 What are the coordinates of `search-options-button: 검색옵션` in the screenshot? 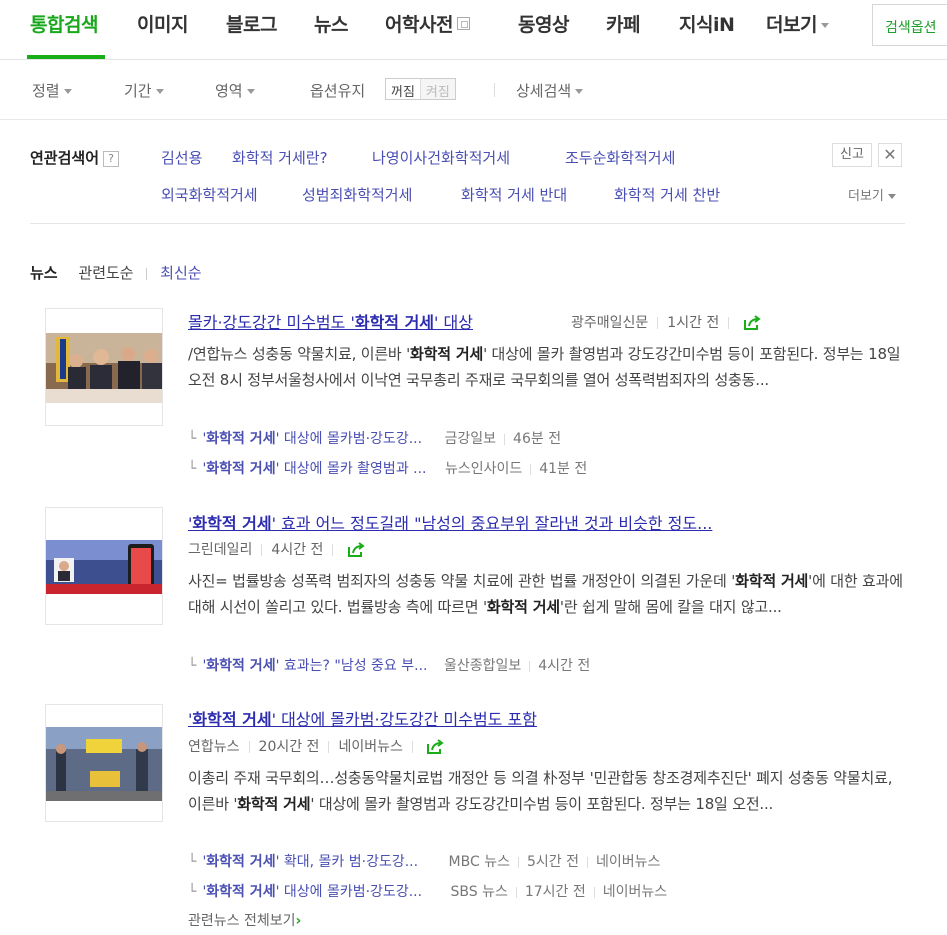 It's located at (909, 25).